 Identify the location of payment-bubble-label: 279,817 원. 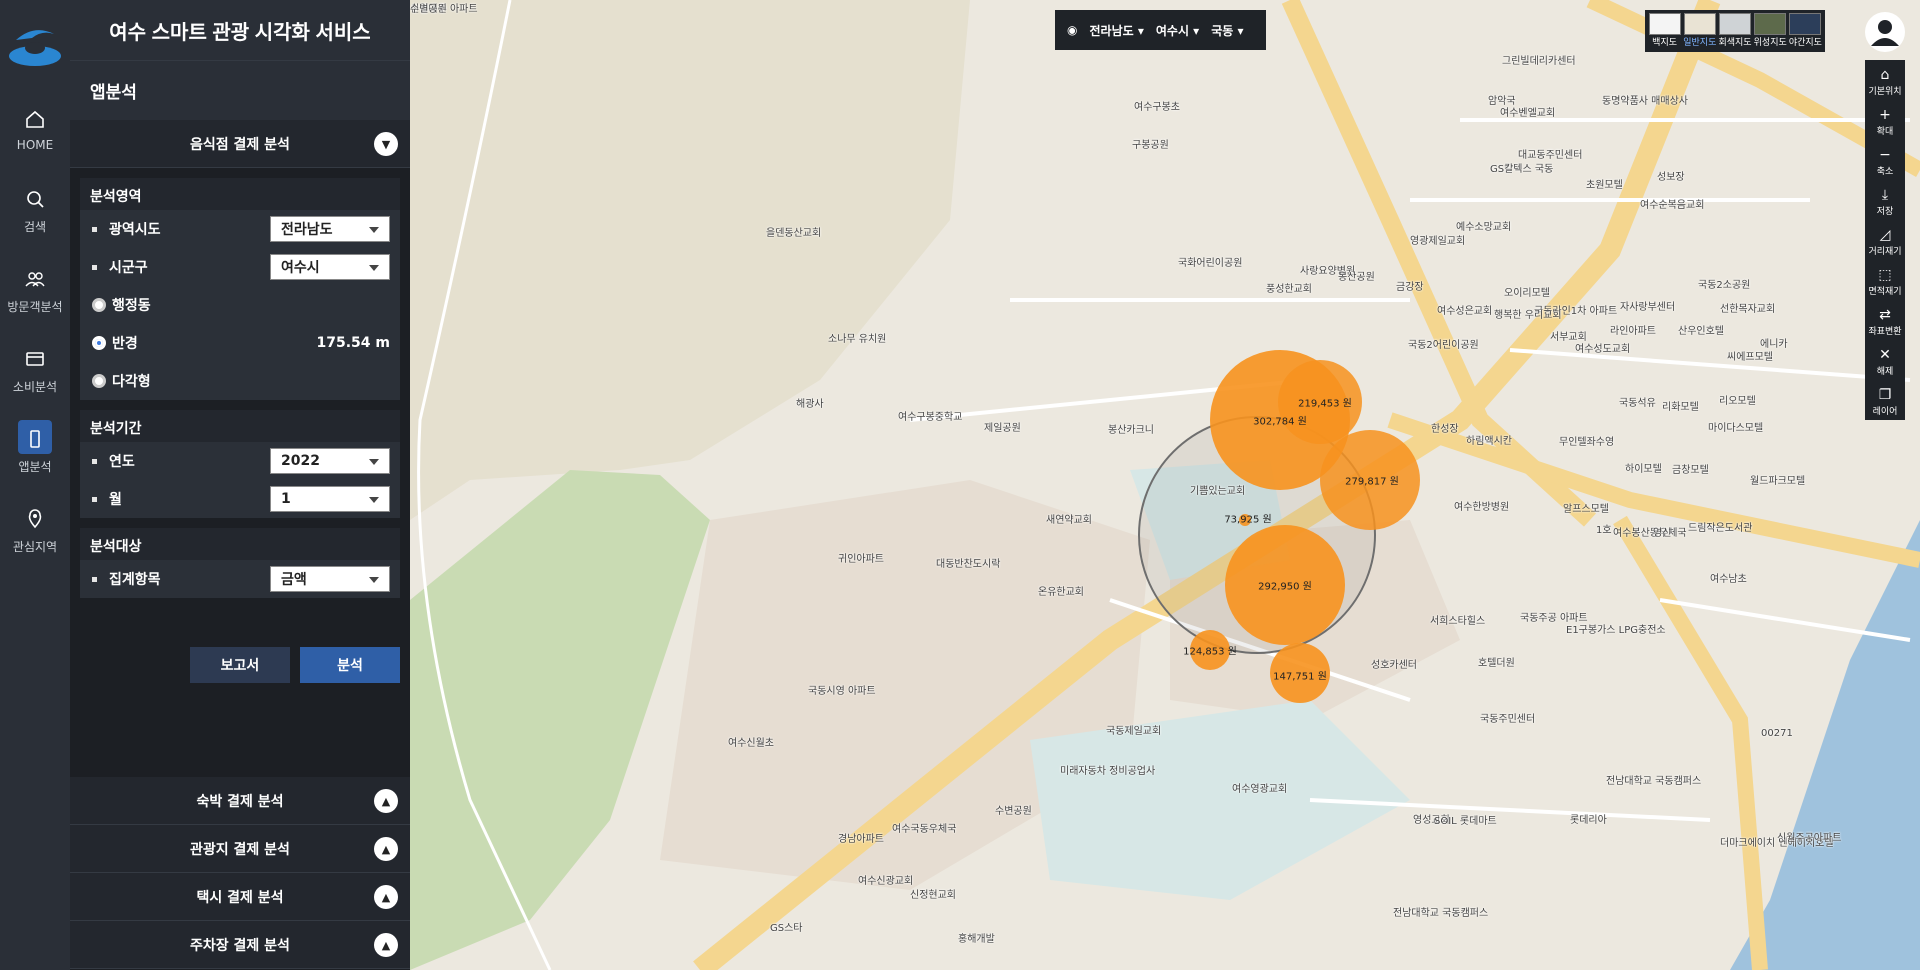
(1372, 480).